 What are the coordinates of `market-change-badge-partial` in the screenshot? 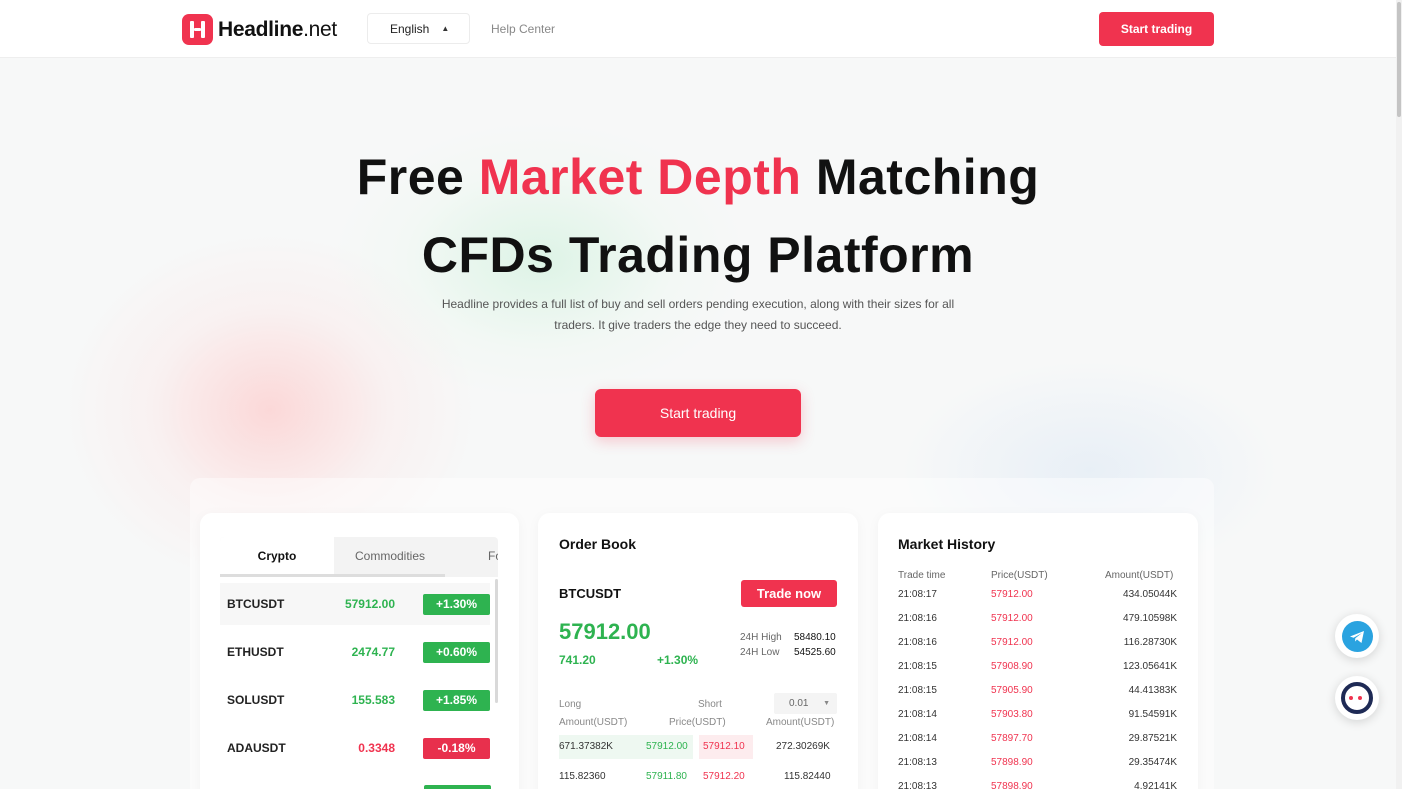 It's located at (457, 787).